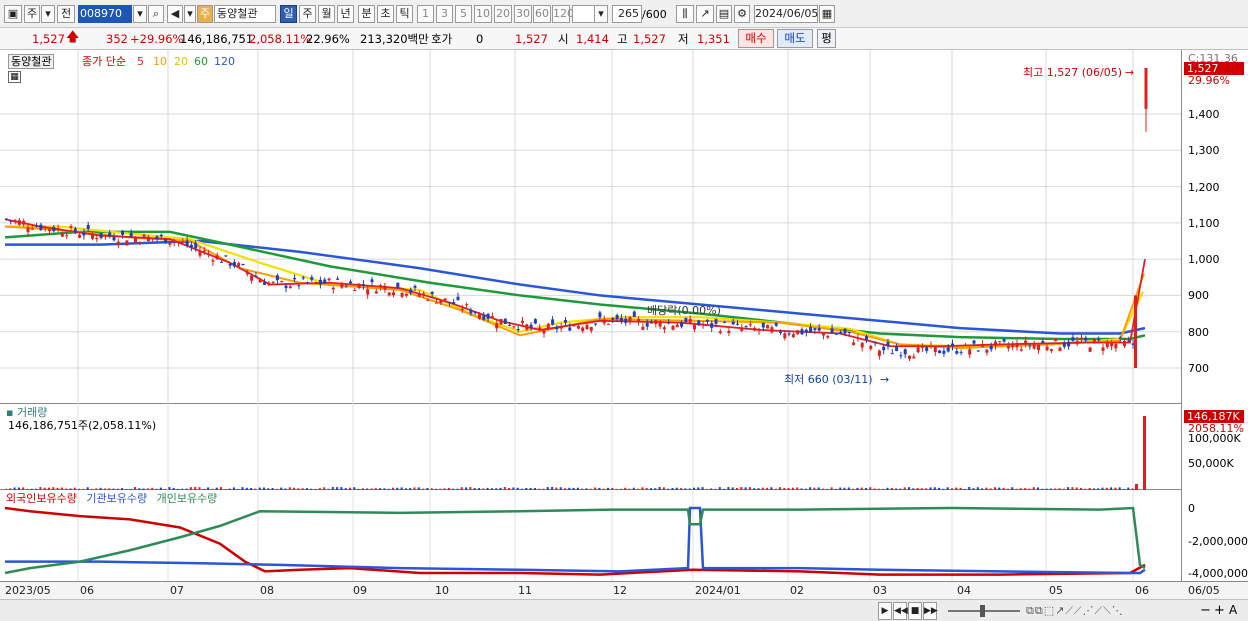  I want to click on open-price: 1,414, so click(592, 39).